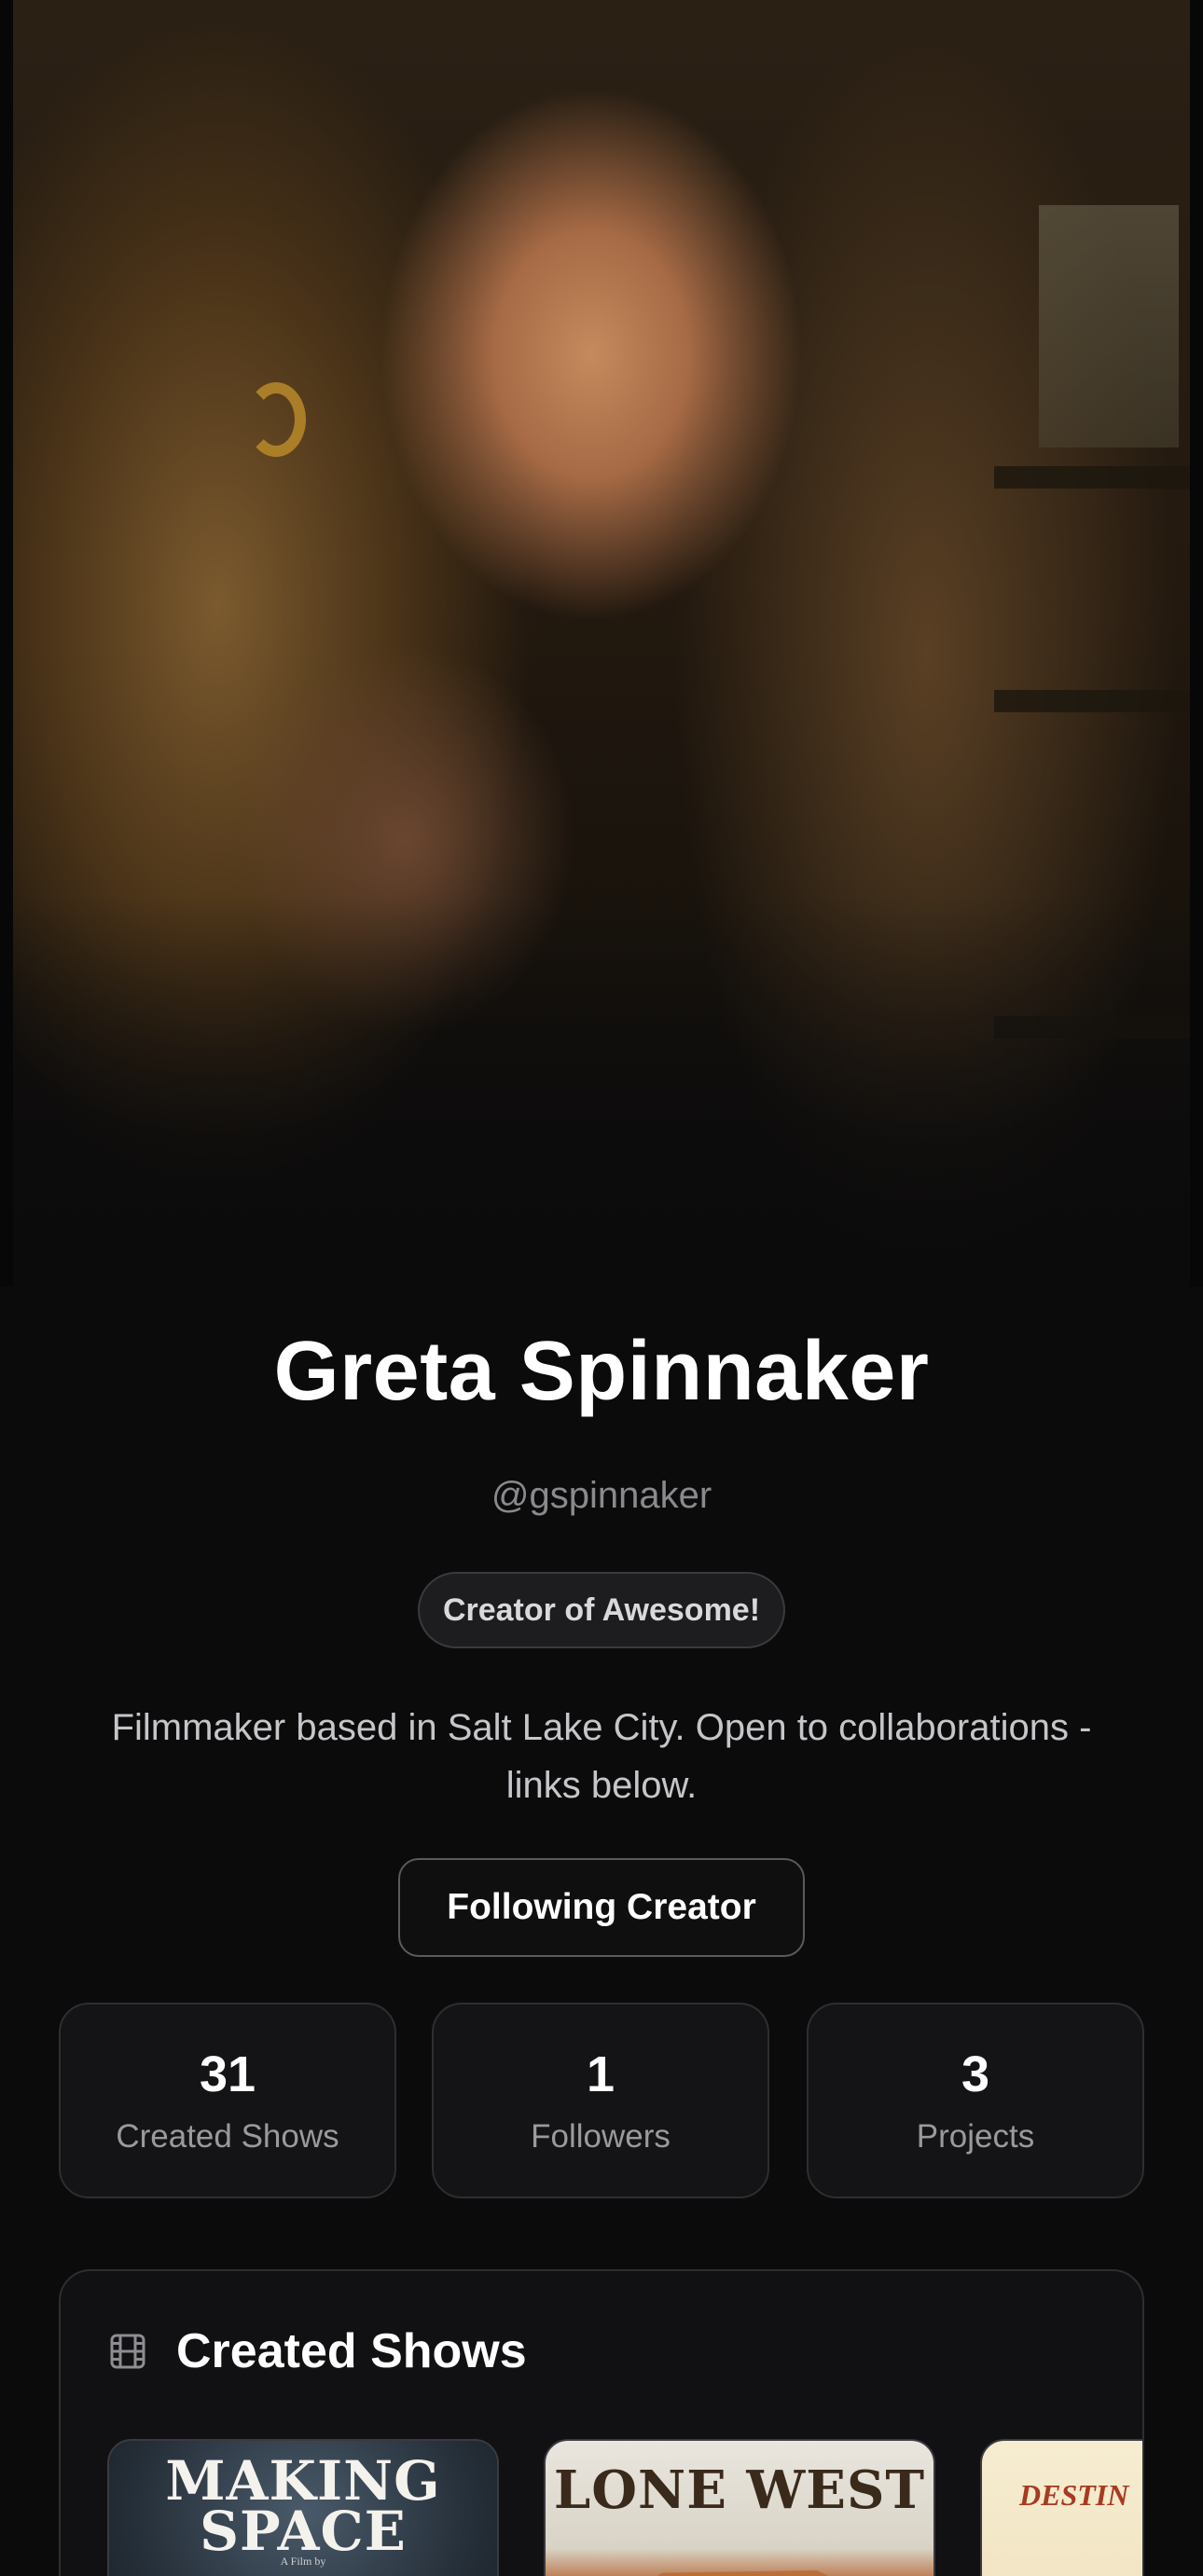 The height and width of the screenshot is (2576, 1203). I want to click on created-shows-header: Created Shows, so click(318, 2351).